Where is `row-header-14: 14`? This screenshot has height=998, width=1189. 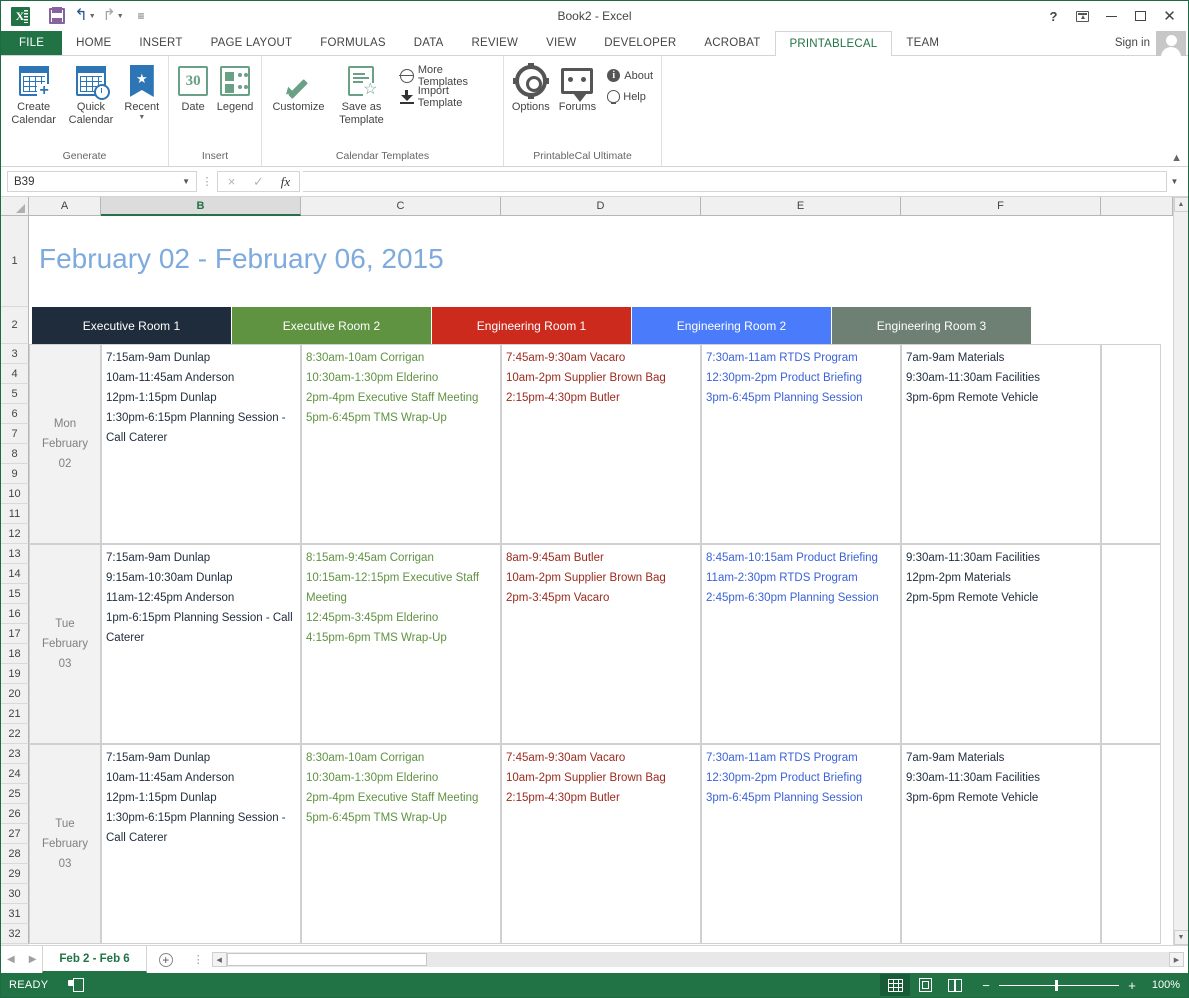 row-header-14: 14 is located at coordinates (15, 574).